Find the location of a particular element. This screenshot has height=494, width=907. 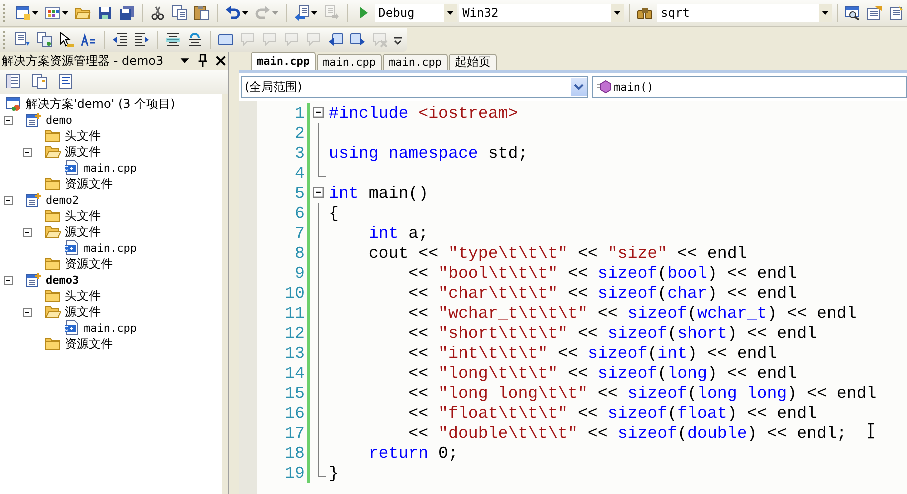

document-list-icon is located at coordinates (23, 40).